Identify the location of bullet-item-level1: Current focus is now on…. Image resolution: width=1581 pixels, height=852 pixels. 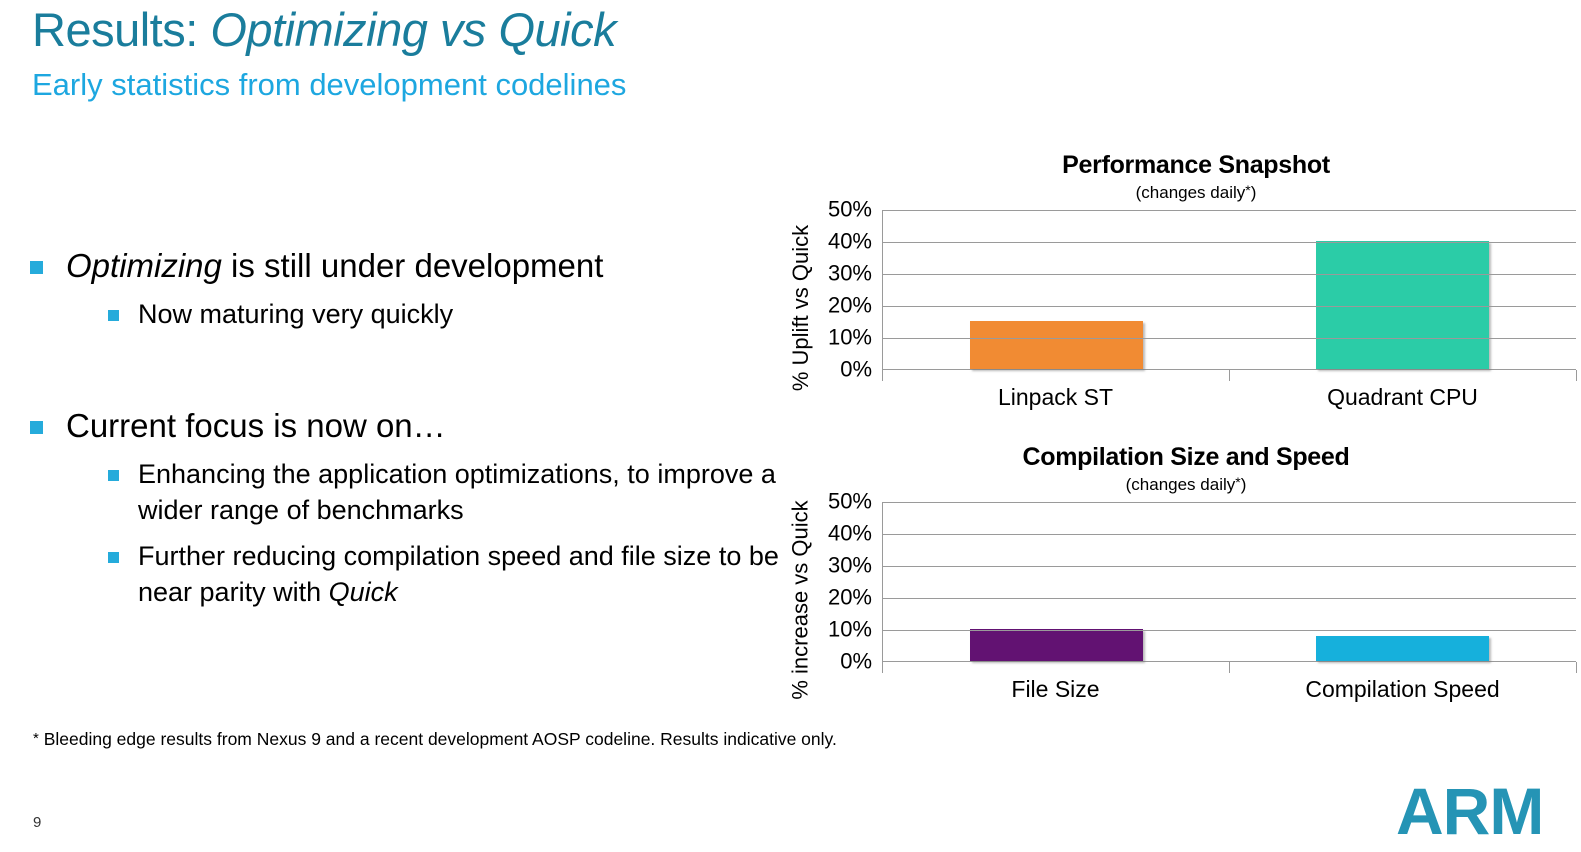
(410, 426).